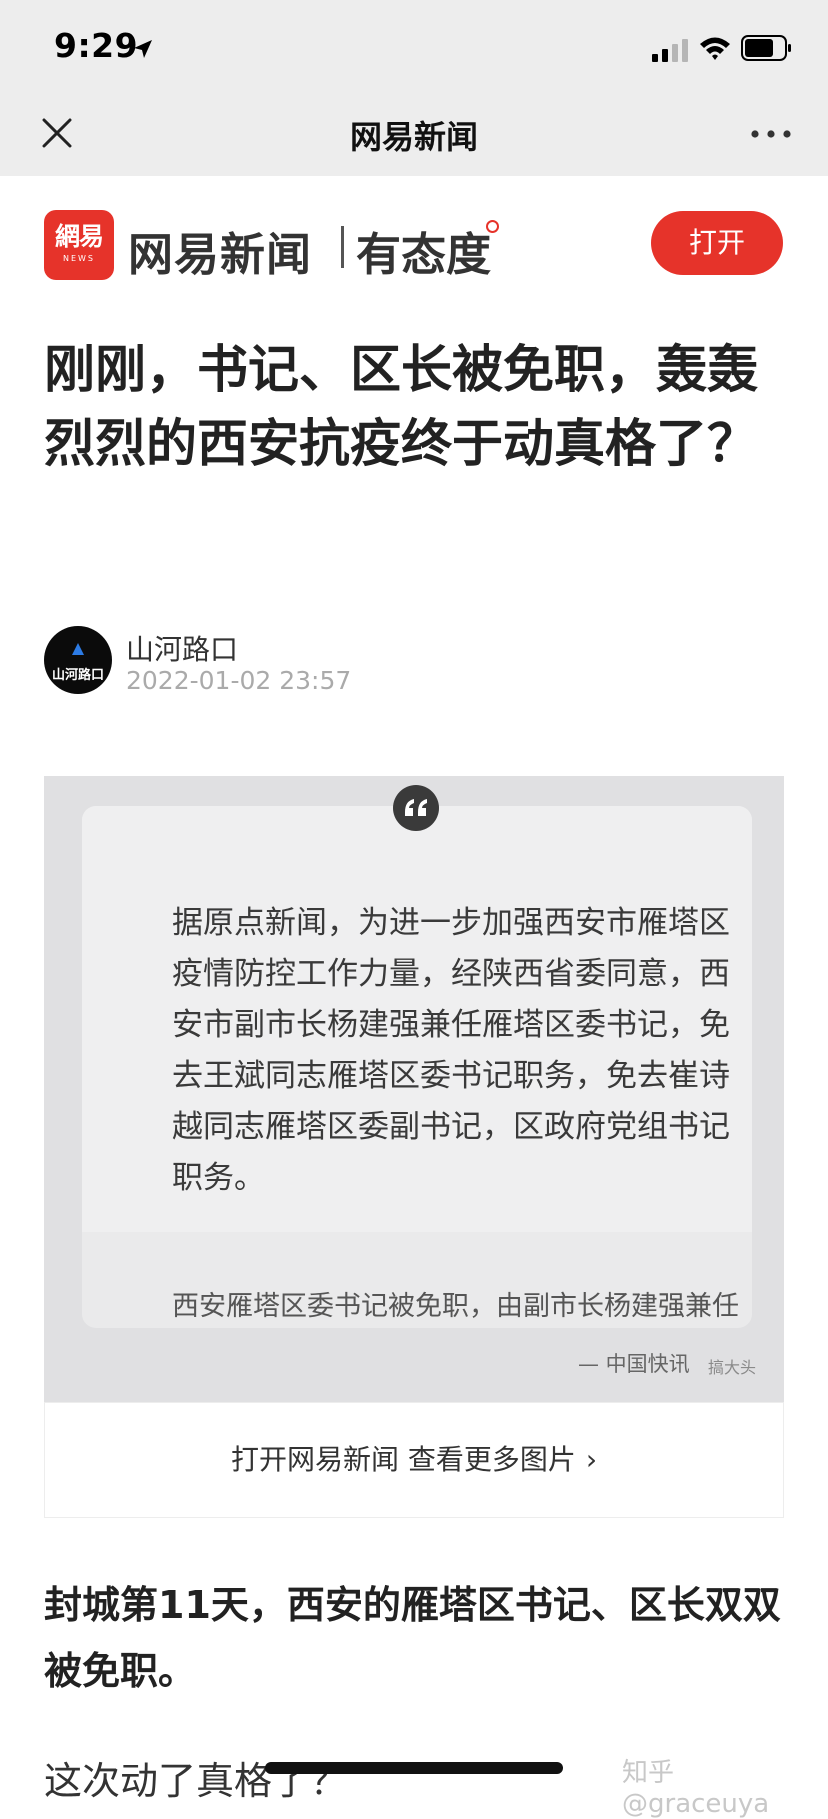  I want to click on app-logo-text: 網易, so click(79, 236).